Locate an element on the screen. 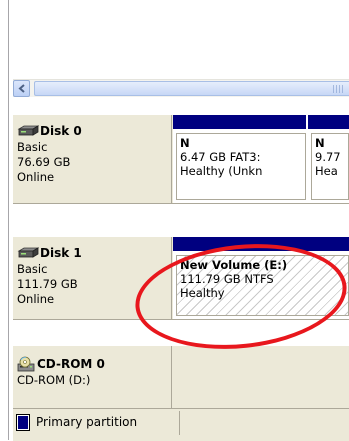 The height and width of the screenshot is (441, 349). partitions-disk0: N 6.47 GB FAT3: Healthy (Unkn N 9.77 Hea is located at coordinates (261, 159).